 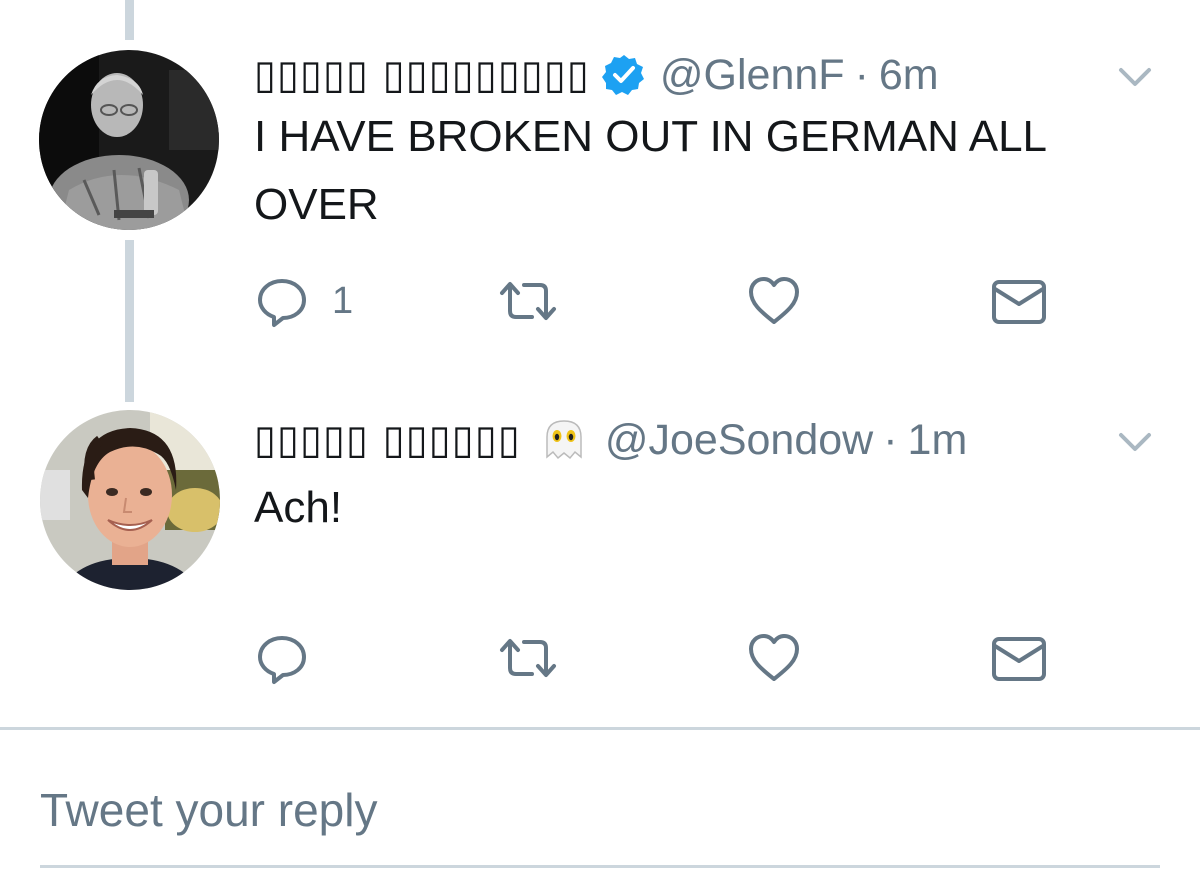 What do you see at coordinates (654, 658) in the screenshot?
I see `tweet-actions` at bounding box center [654, 658].